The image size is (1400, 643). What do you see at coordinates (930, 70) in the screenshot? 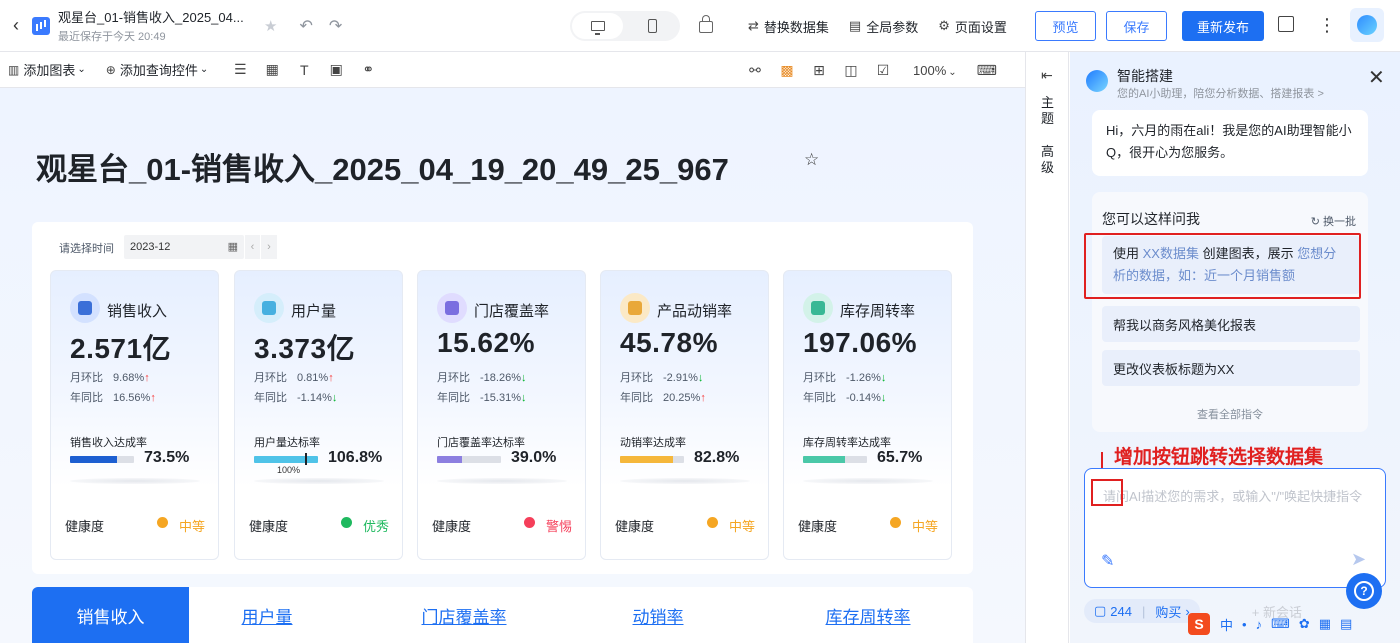
I see `zoom-value: 100%` at bounding box center [930, 70].